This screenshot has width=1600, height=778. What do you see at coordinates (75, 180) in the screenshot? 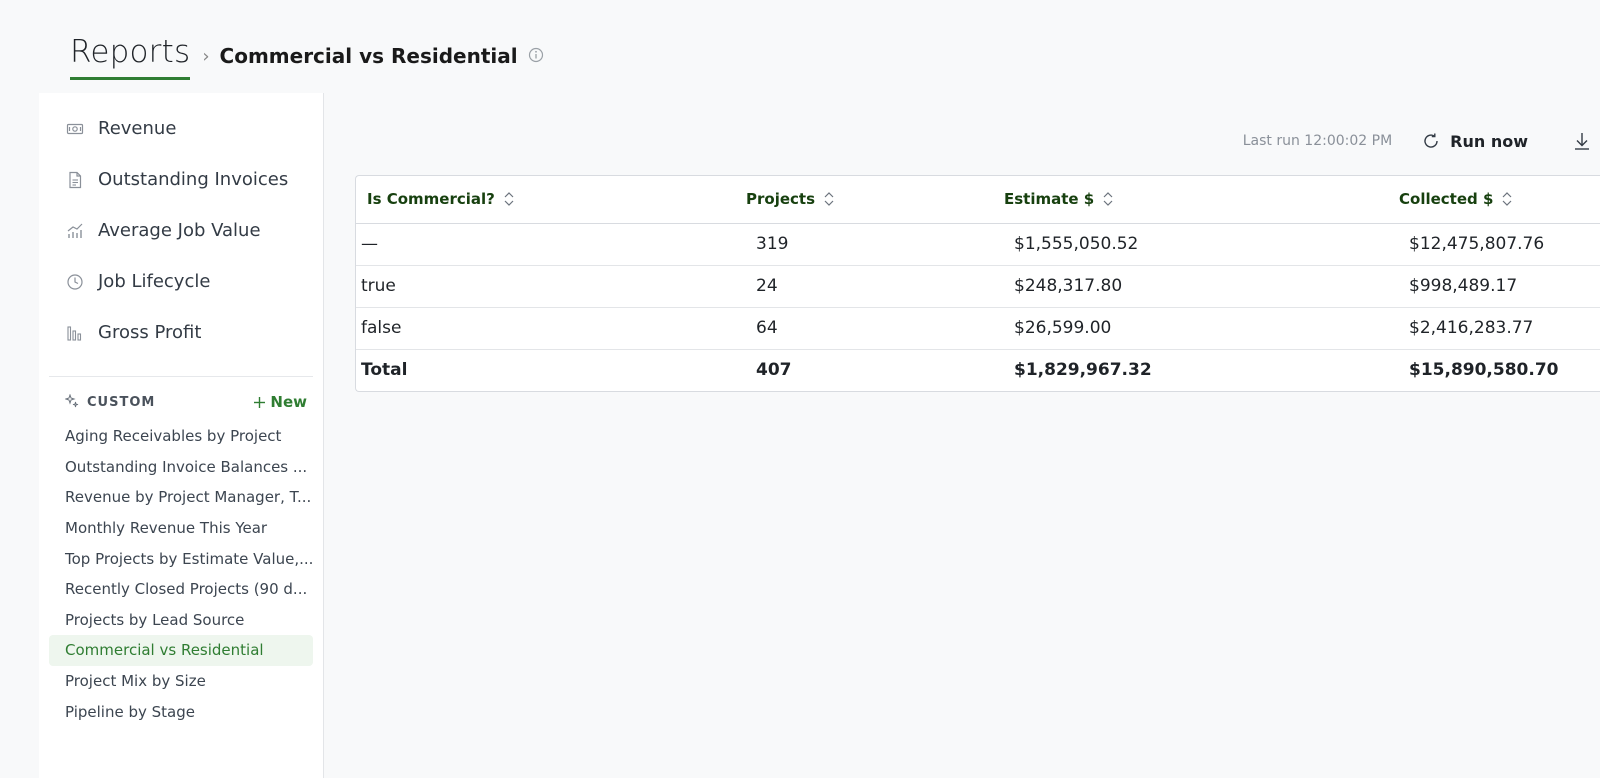
I see `document-icon` at bounding box center [75, 180].